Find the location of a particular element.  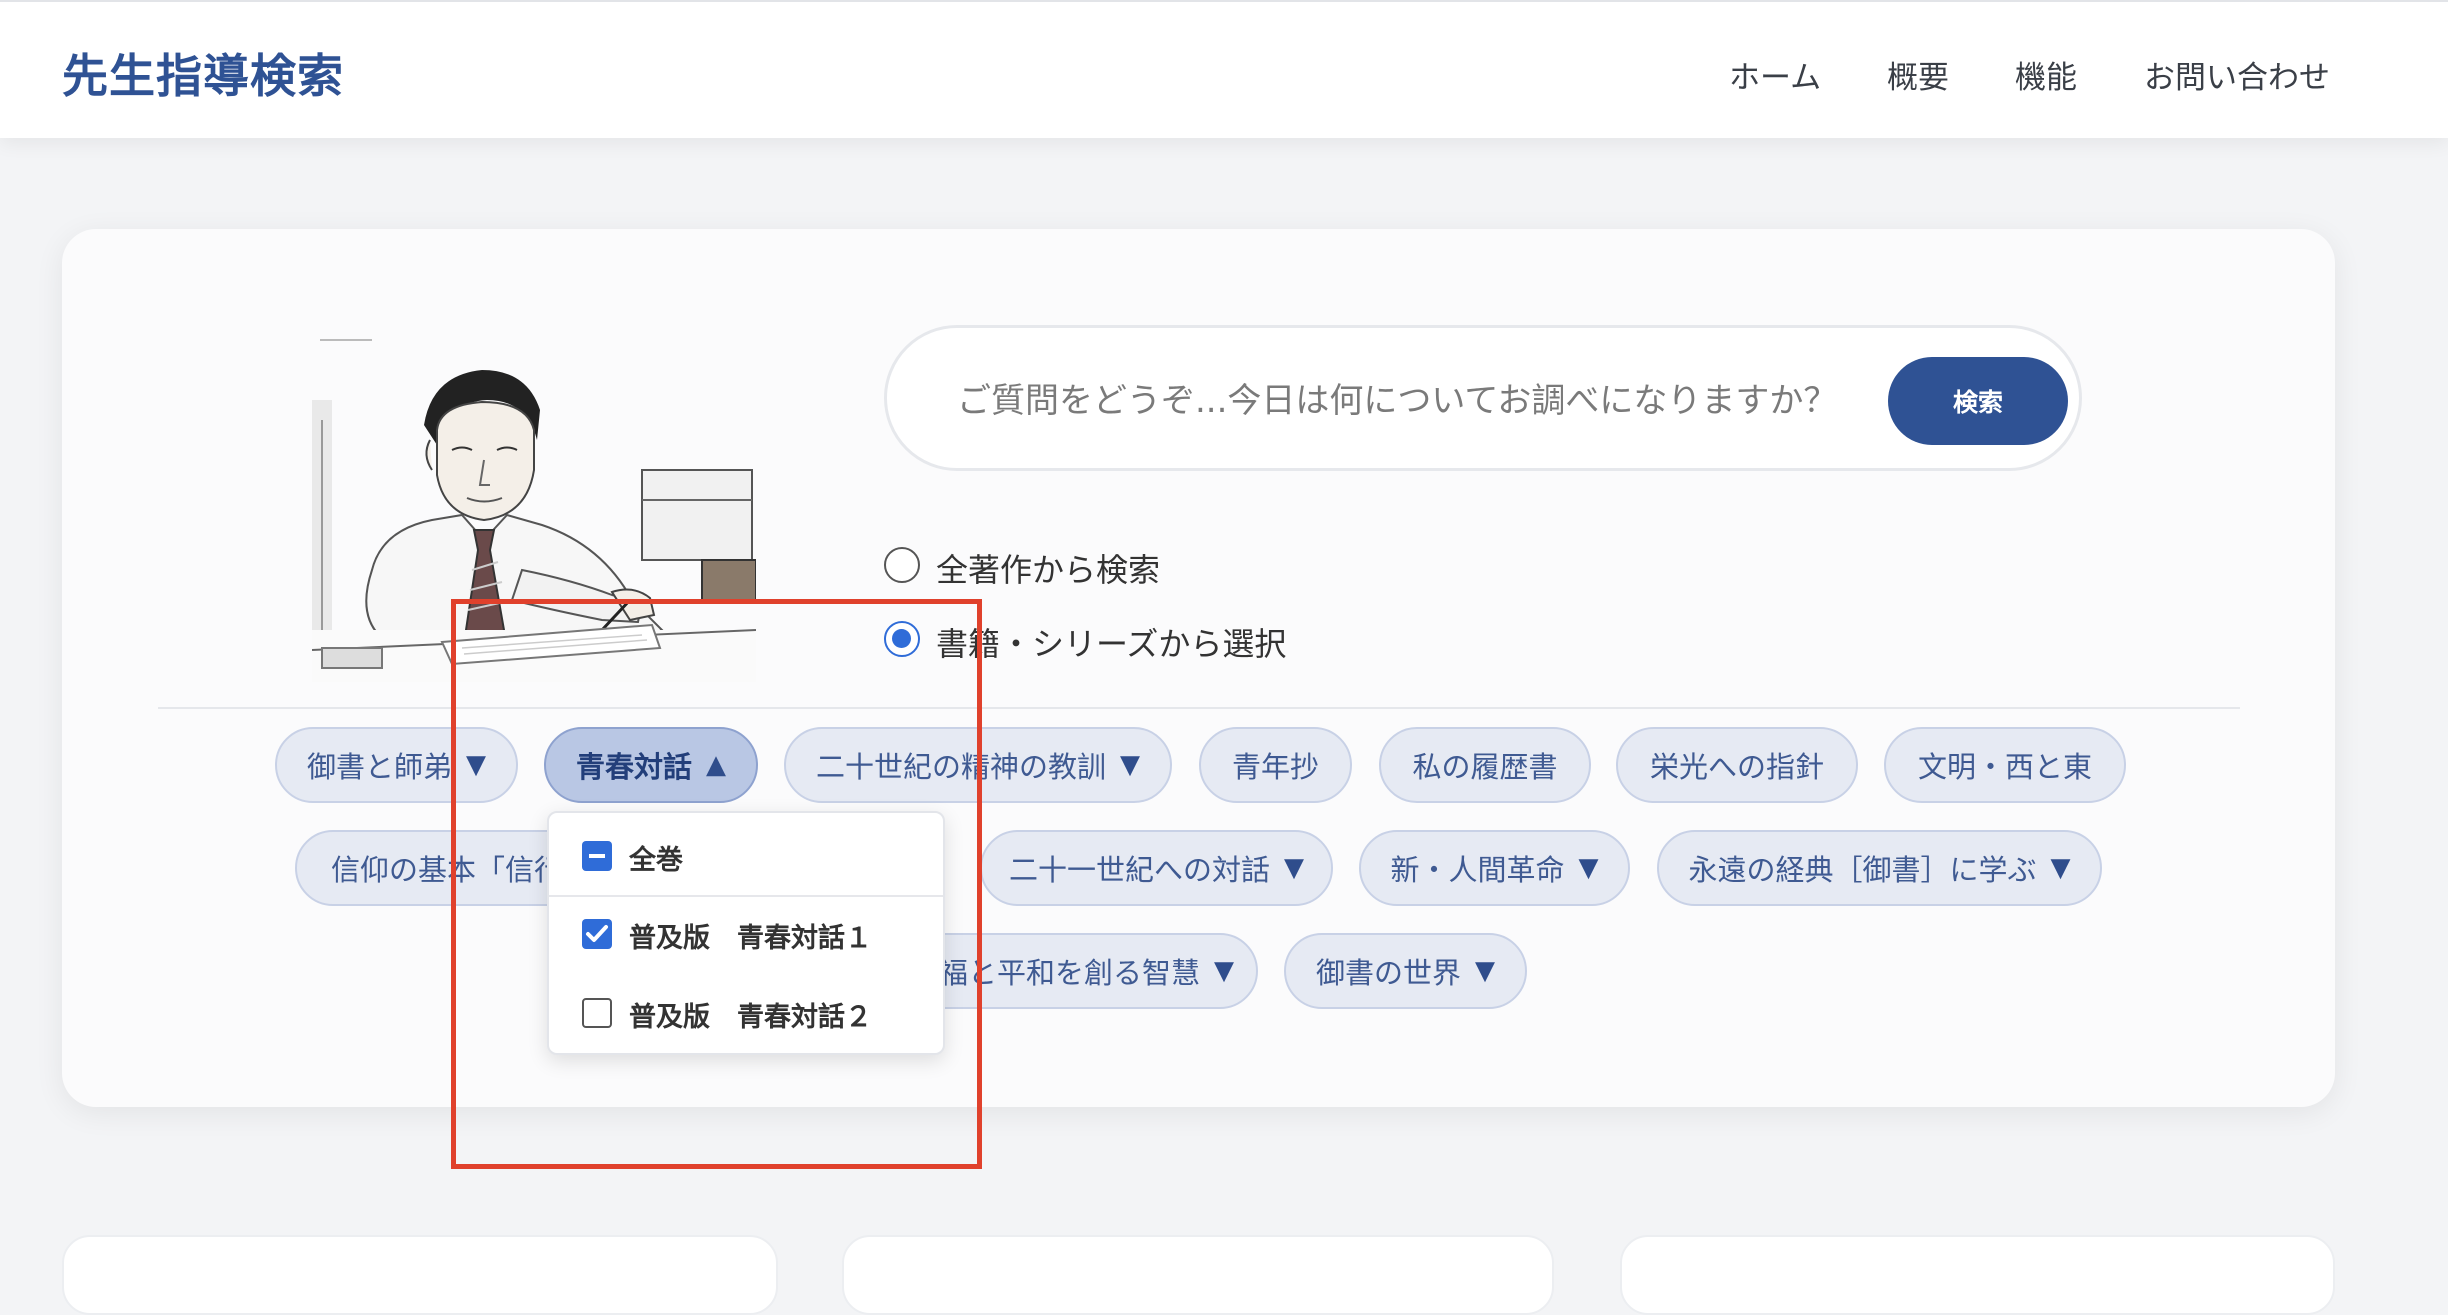

chip-label: 文明・西と東 is located at coordinates (2004, 767).